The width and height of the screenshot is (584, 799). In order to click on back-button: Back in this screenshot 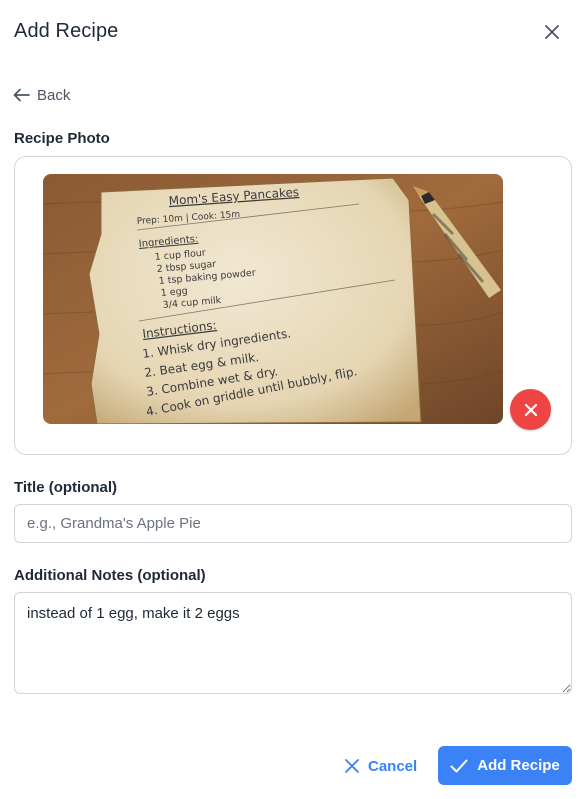, I will do `click(41, 95)`.